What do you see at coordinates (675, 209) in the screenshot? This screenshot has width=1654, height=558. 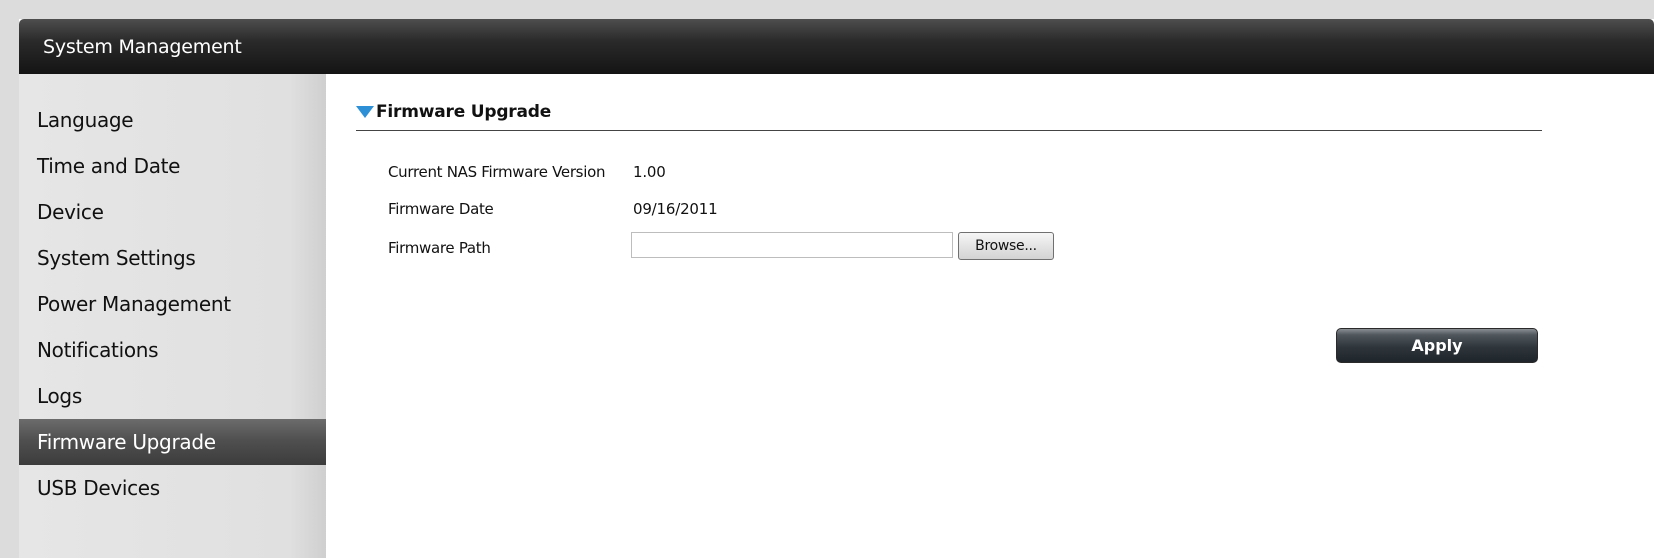 I see `firmware-date-value: 09/16/2011` at bounding box center [675, 209].